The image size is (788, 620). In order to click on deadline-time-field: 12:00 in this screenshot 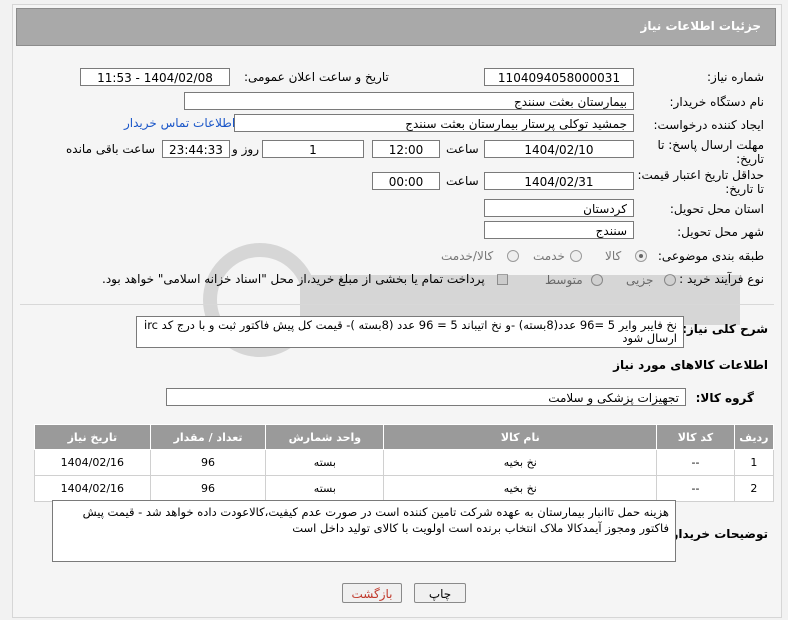, I will do `click(406, 149)`.